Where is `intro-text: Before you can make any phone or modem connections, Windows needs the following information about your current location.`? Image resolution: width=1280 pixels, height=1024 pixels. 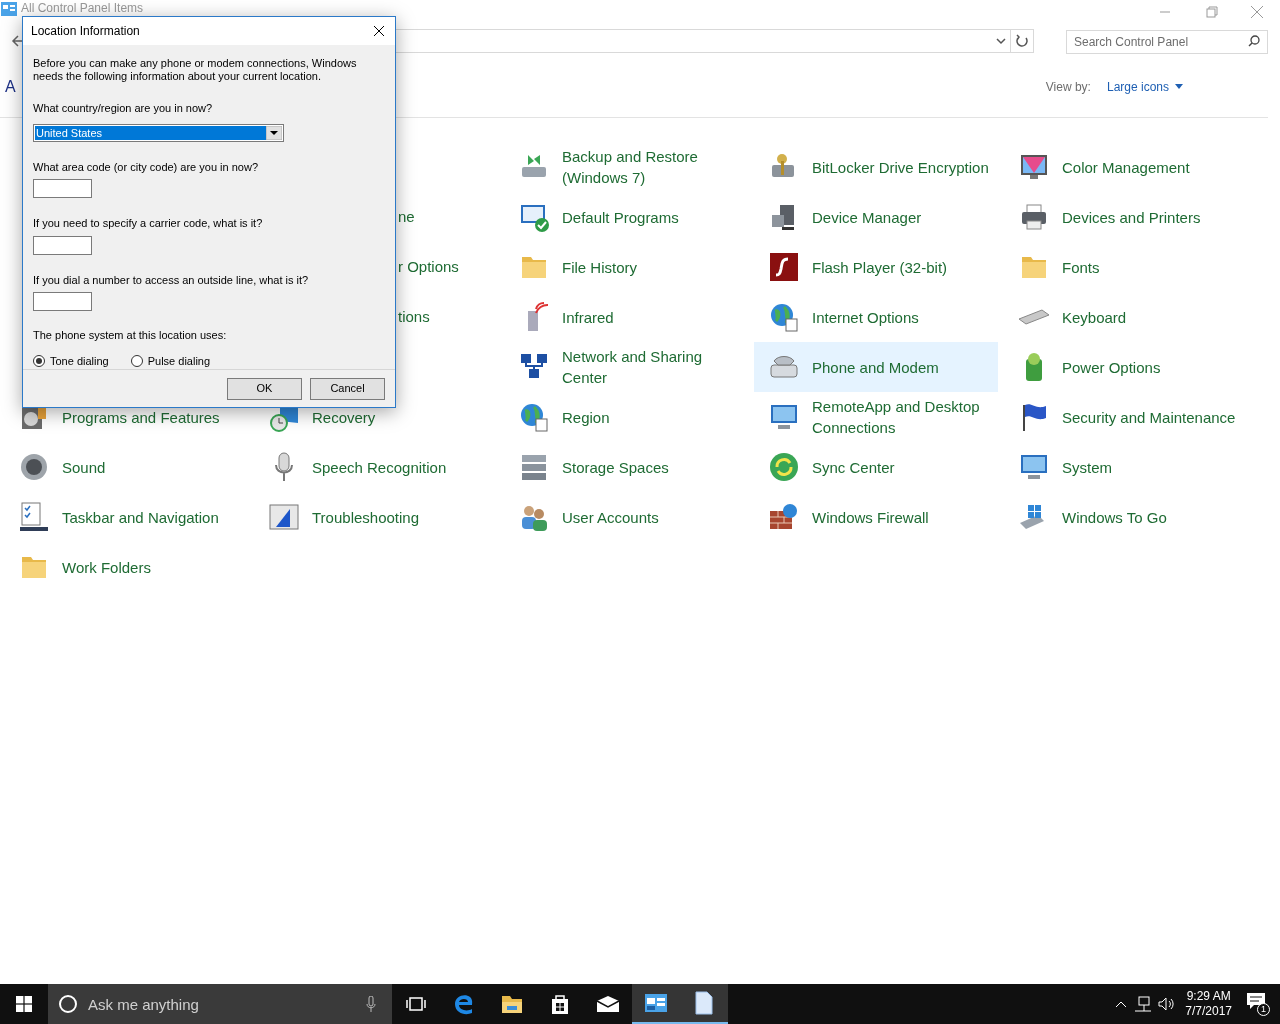
intro-text: Before you can make any phone or modem connections, Windows needs the following information about your current location. is located at coordinates (195, 70).